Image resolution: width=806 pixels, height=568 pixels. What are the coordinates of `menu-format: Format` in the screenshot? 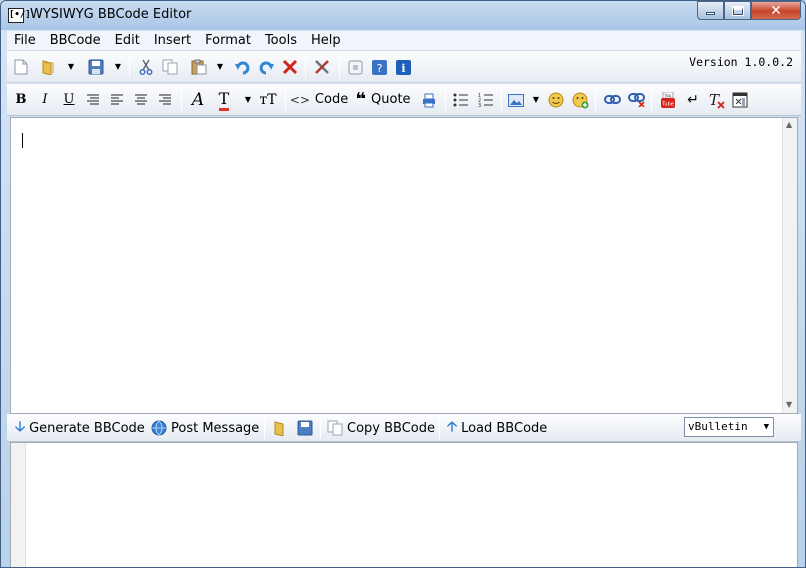 It's located at (228, 40).